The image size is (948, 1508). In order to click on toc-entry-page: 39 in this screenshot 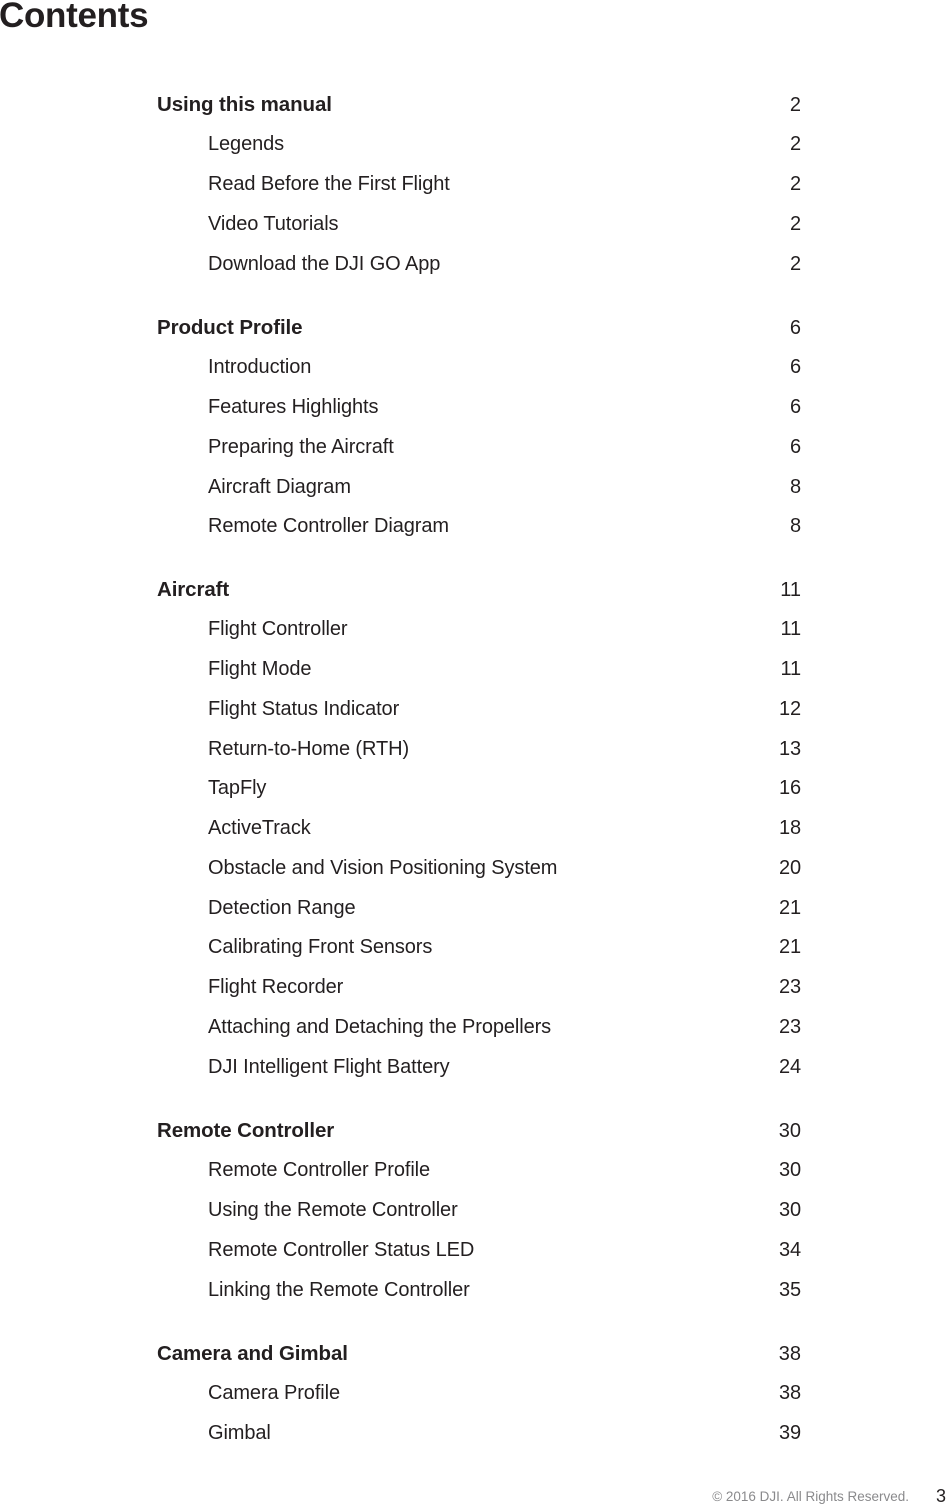, I will do `click(789, 1433)`.